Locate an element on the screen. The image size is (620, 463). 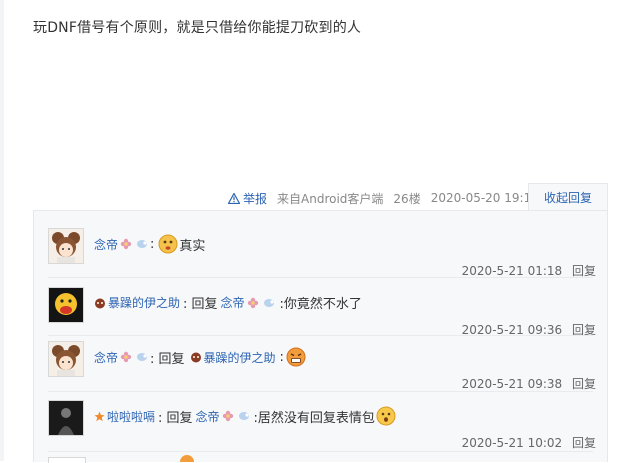
reply-username: 暴躁的伊之助 is located at coordinates (144, 302).